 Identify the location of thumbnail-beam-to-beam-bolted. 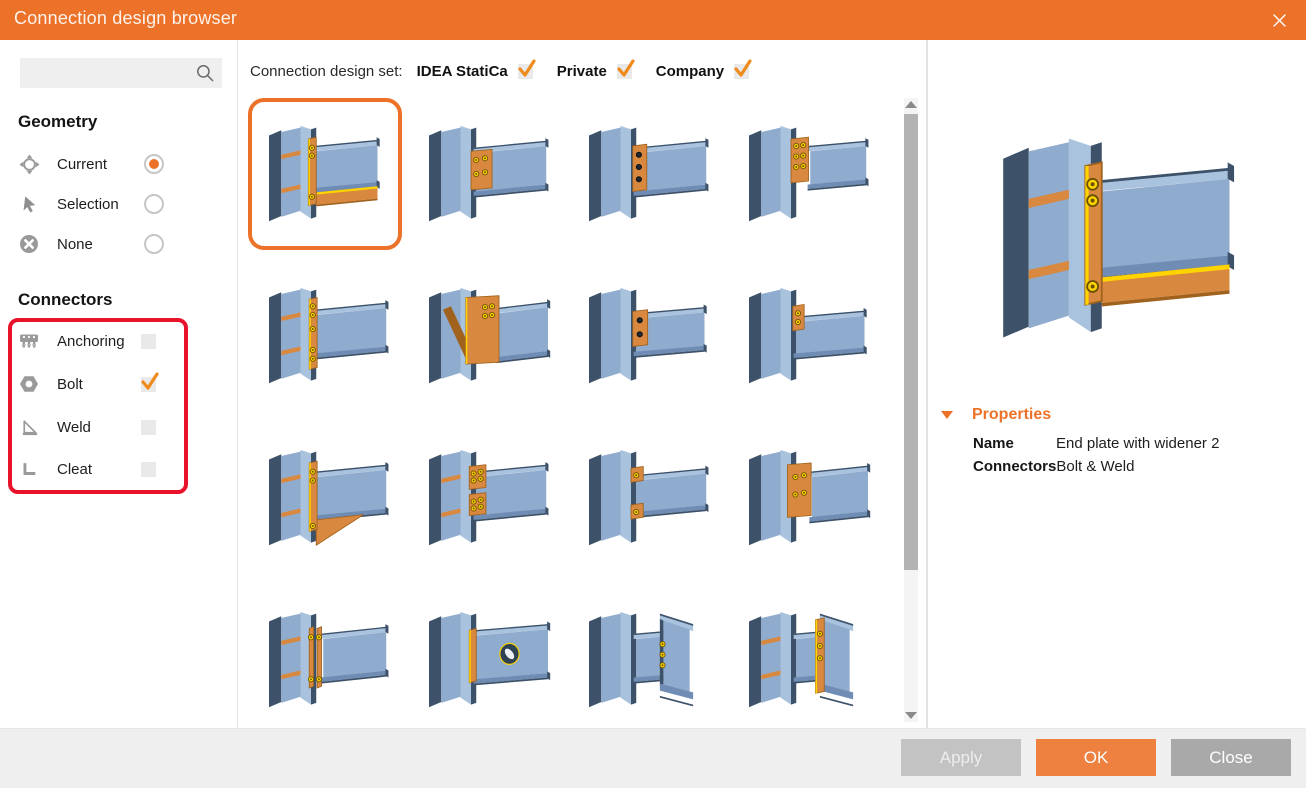
(645, 660).